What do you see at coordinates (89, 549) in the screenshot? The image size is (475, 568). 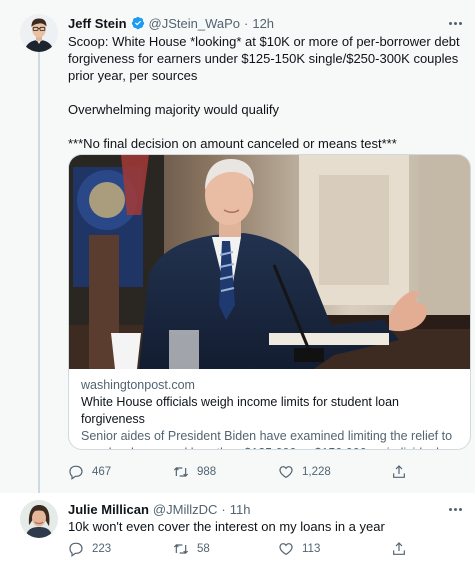 I see `reply-button: 223` at bounding box center [89, 549].